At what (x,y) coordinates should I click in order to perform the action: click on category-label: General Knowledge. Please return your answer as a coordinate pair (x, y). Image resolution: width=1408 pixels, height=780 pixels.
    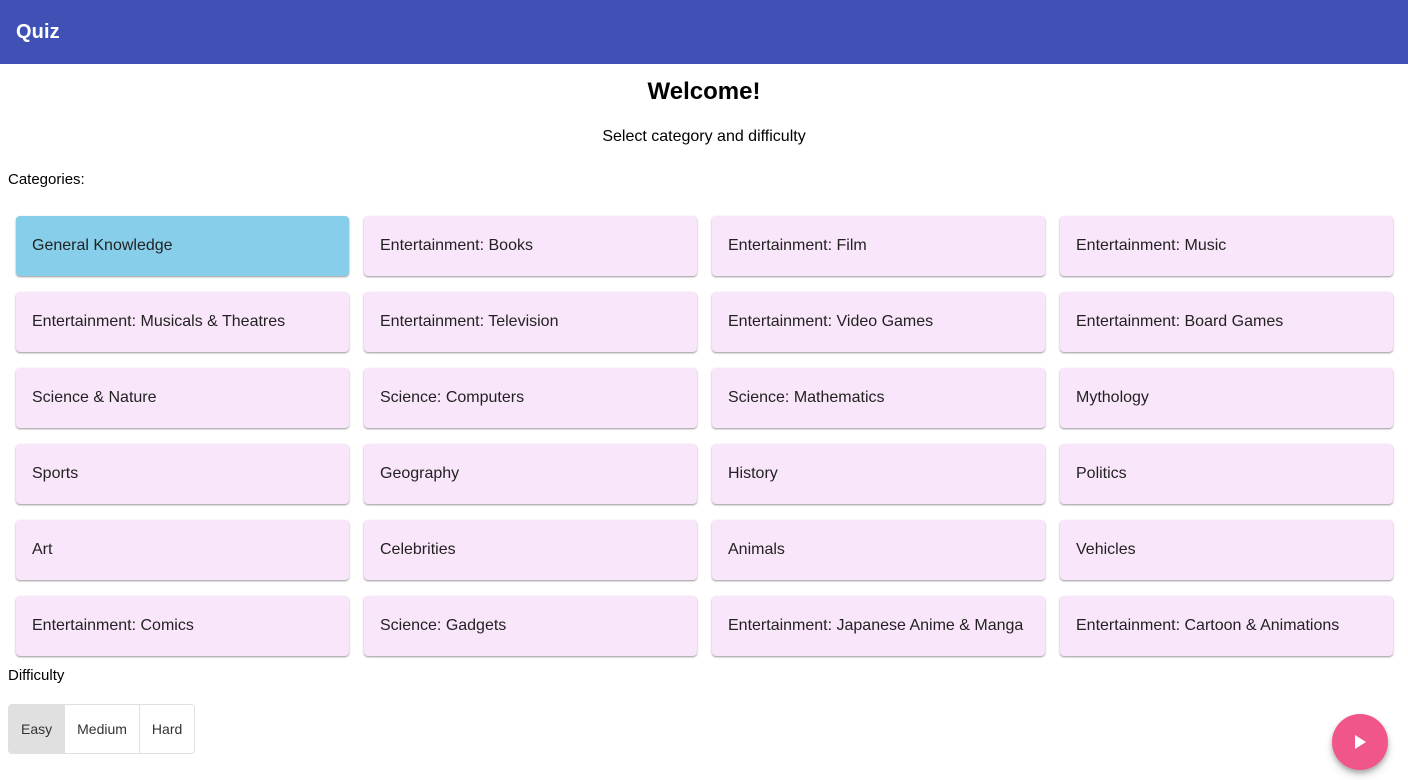
    Looking at the image, I should click on (102, 245).